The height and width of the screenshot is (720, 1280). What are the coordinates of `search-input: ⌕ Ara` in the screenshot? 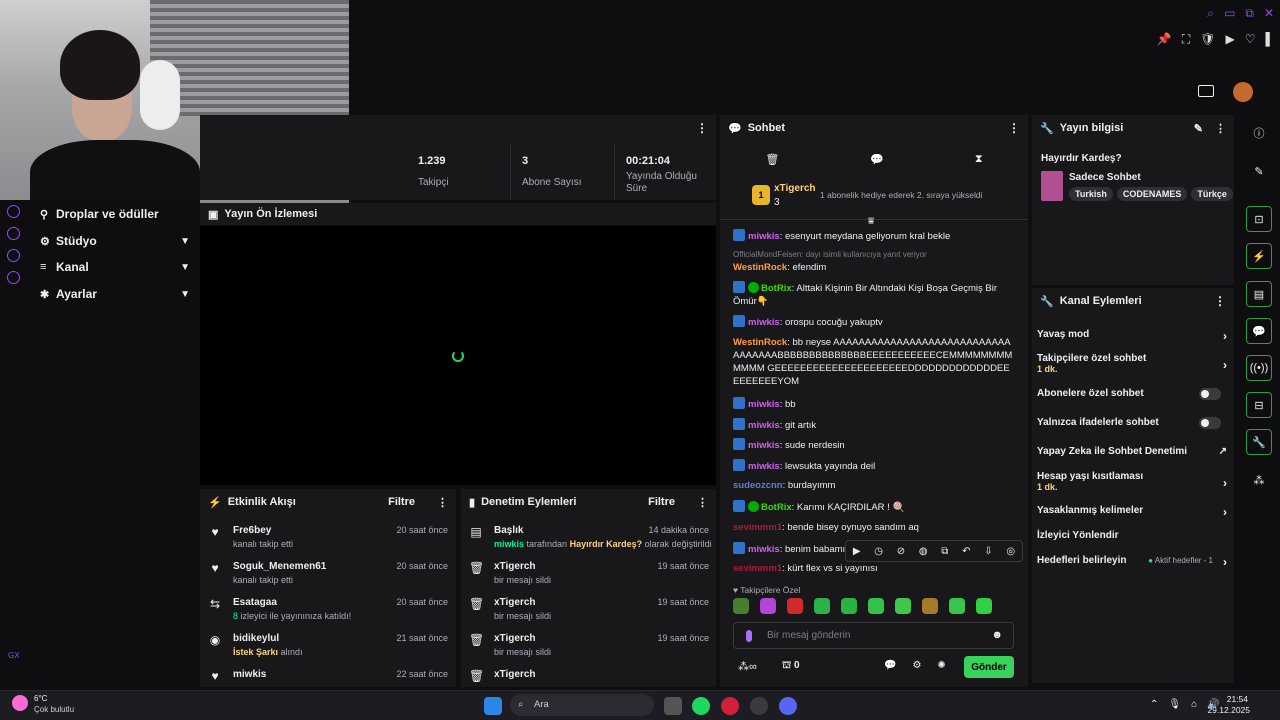 It's located at (582, 705).